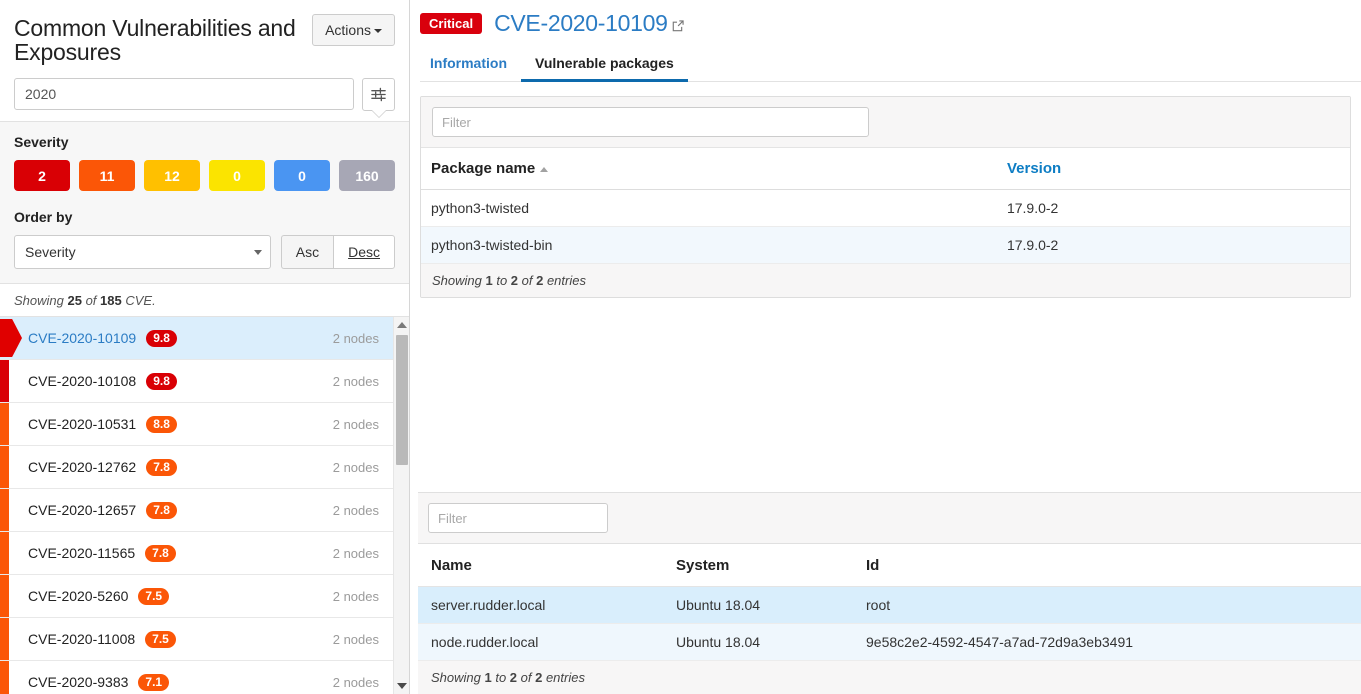  Describe the element at coordinates (544, 169) in the screenshot. I see `sort-ascending-icon` at that location.